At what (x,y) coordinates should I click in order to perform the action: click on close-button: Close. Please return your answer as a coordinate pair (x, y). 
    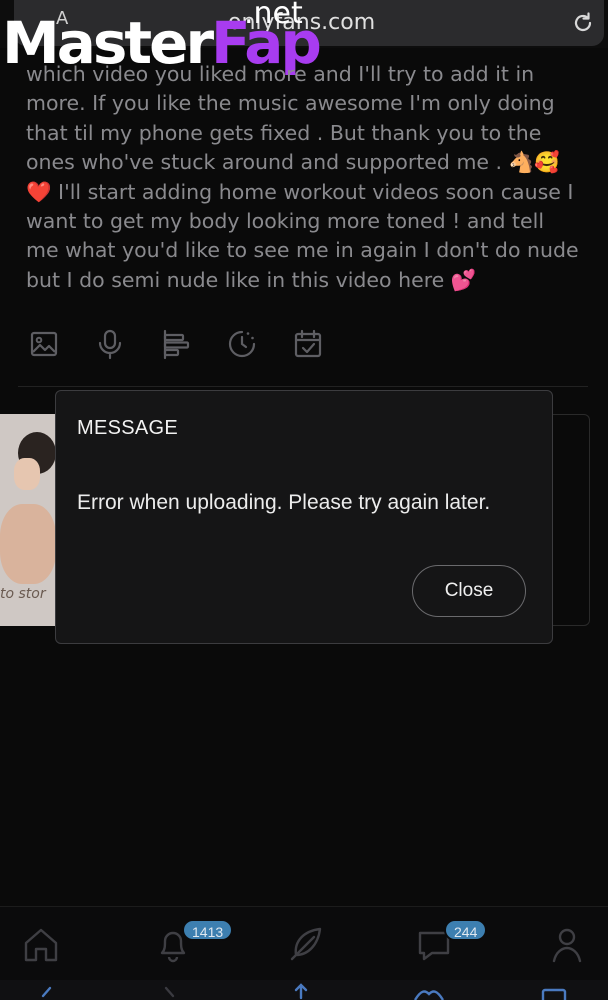
    Looking at the image, I should click on (469, 591).